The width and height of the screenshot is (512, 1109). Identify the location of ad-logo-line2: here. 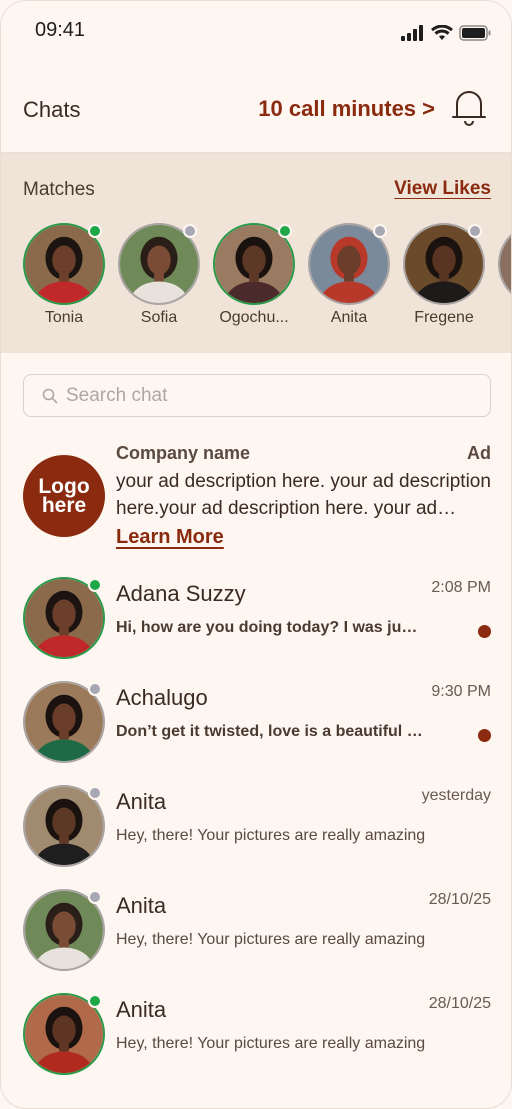
(64, 505).